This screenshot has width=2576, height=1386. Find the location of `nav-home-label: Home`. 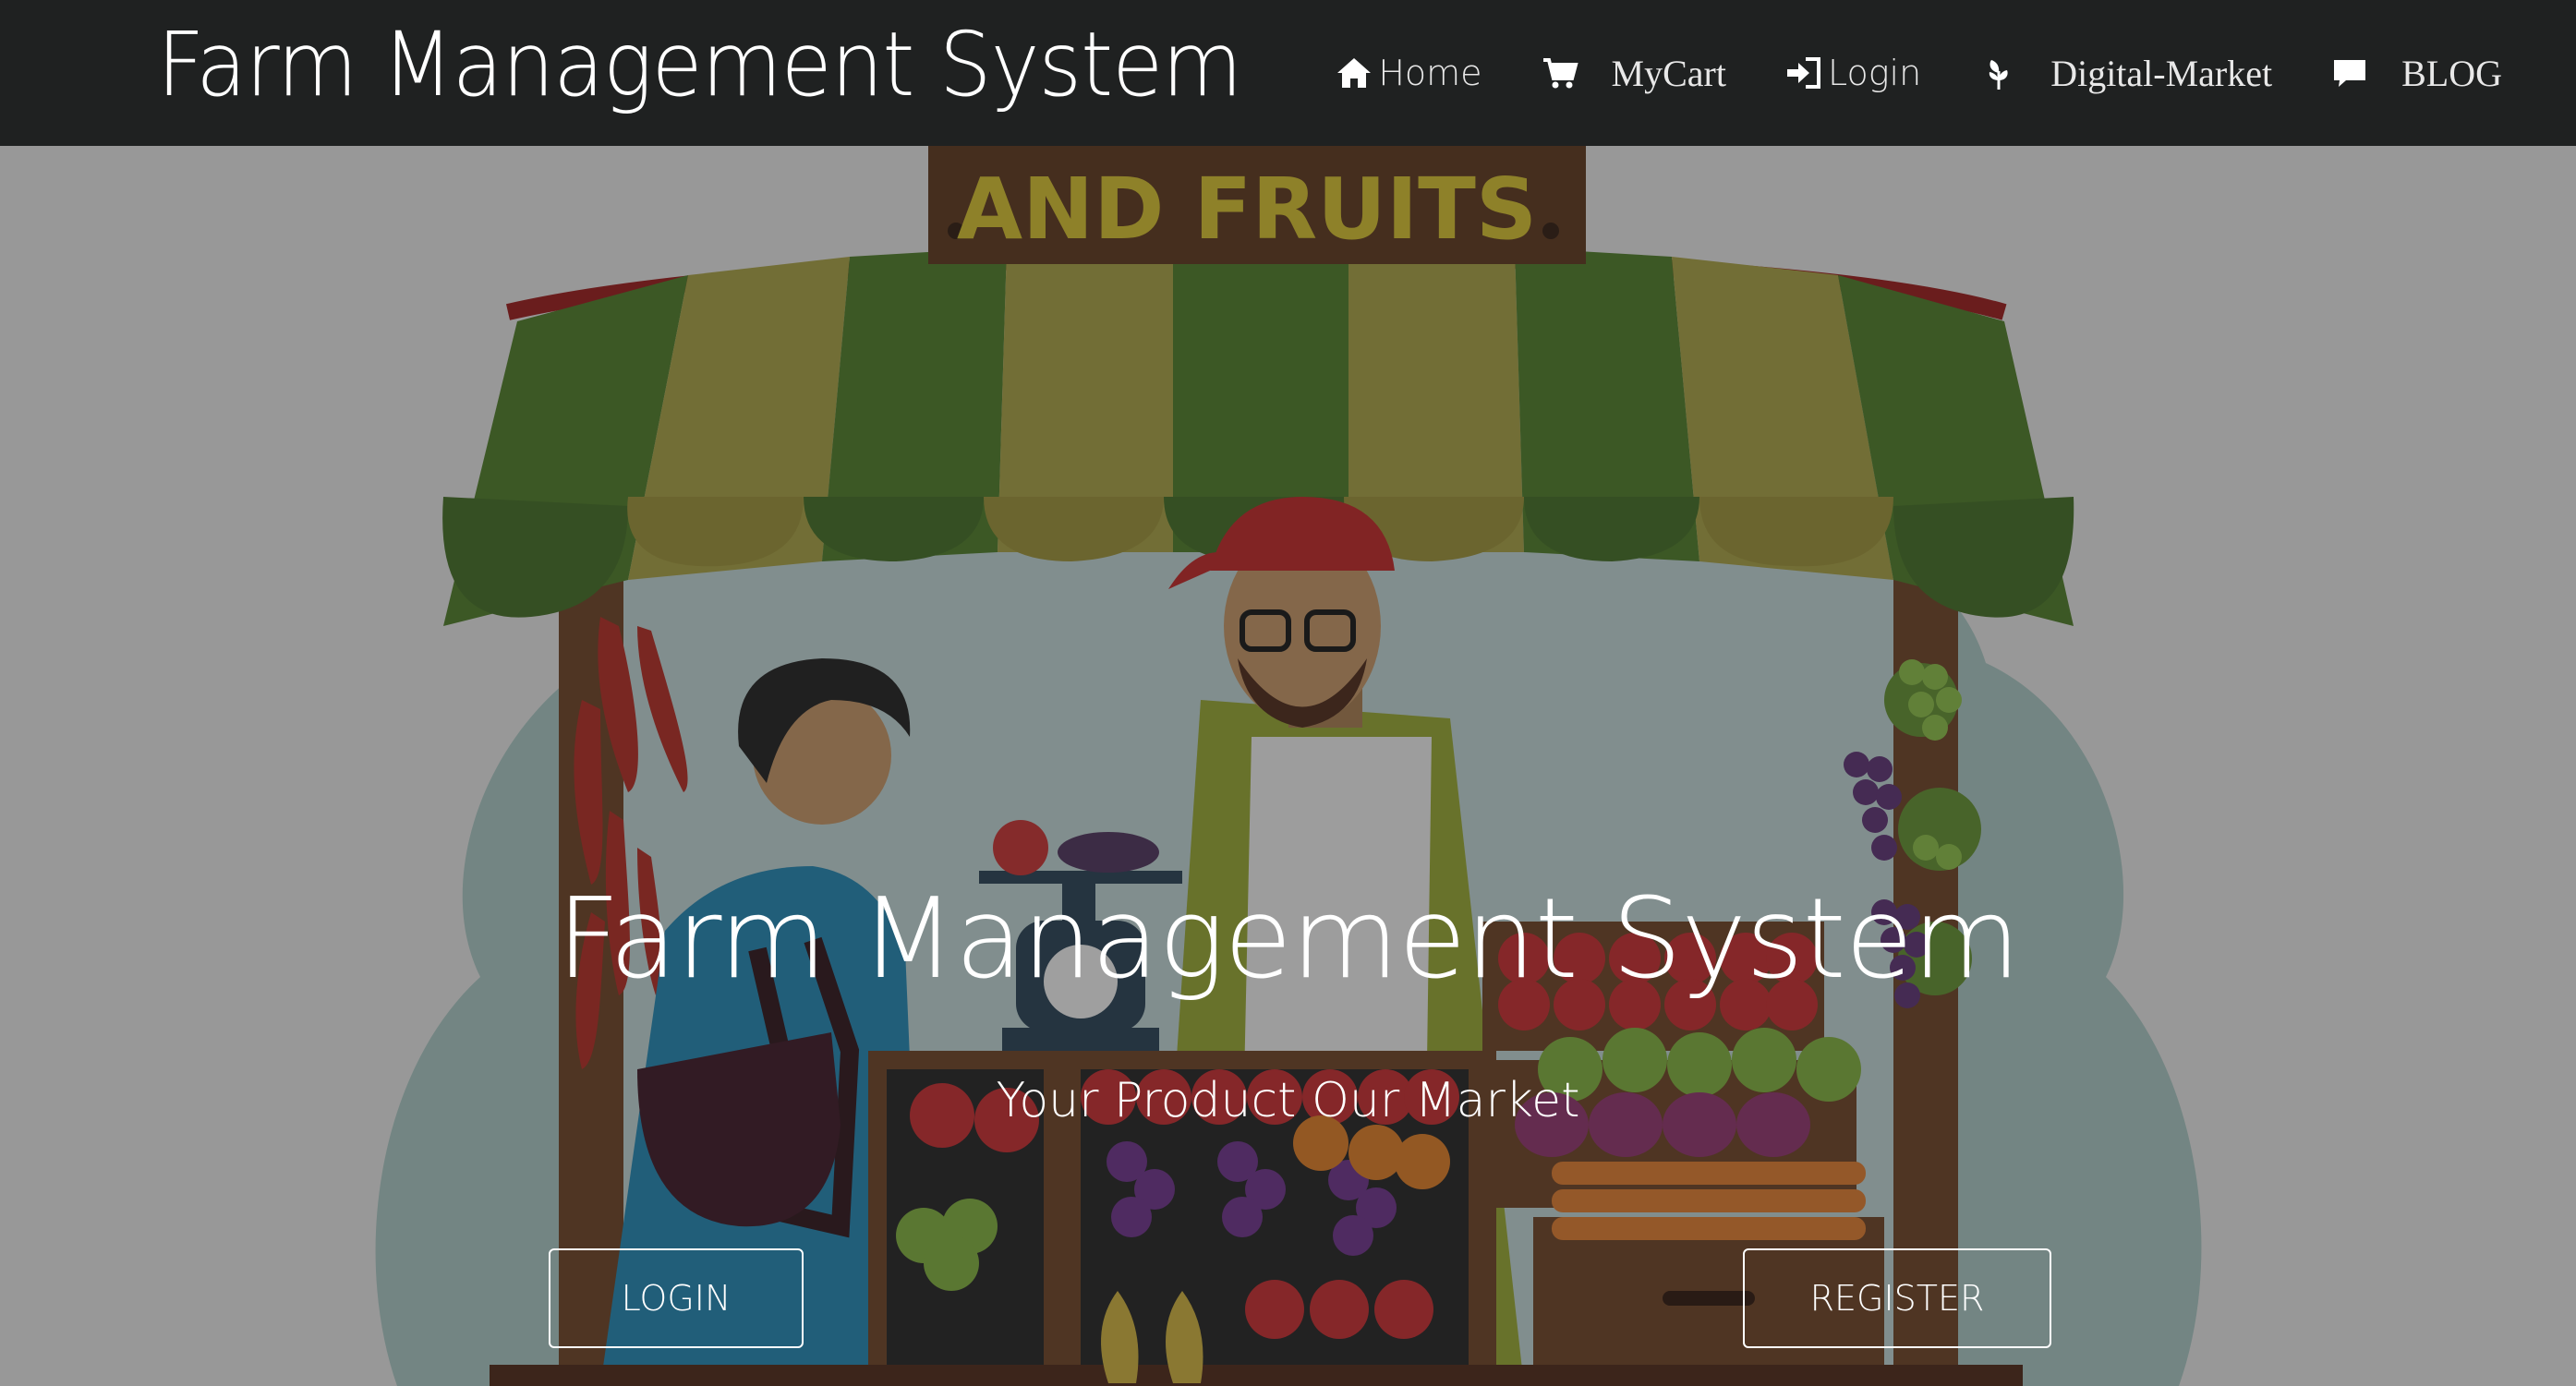

nav-home-label: Home is located at coordinates (1430, 73).